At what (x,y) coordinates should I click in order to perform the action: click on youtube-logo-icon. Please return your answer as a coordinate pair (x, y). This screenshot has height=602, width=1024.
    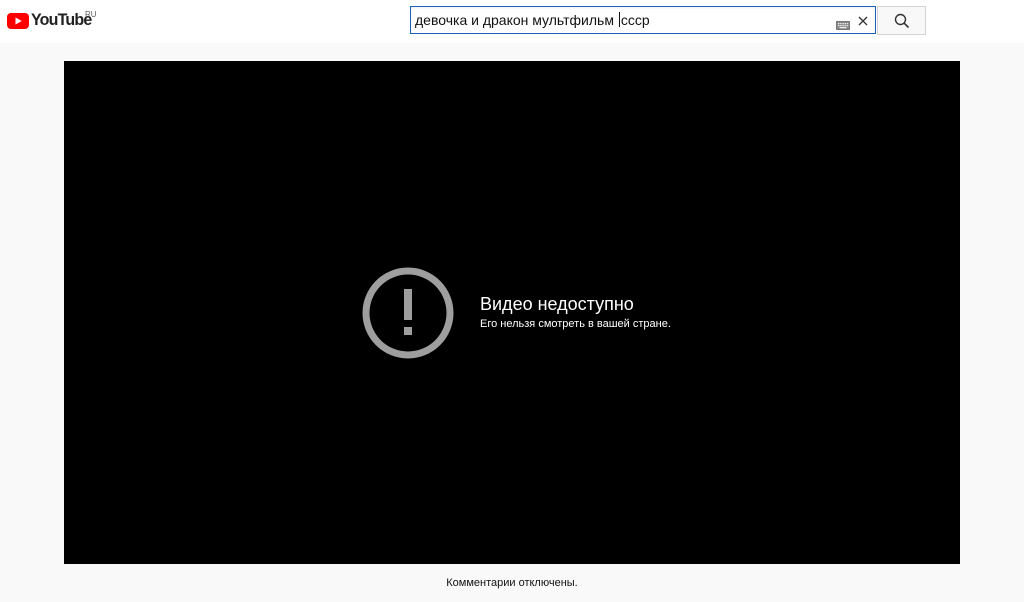
    Looking at the image, I should click on (18, 21).